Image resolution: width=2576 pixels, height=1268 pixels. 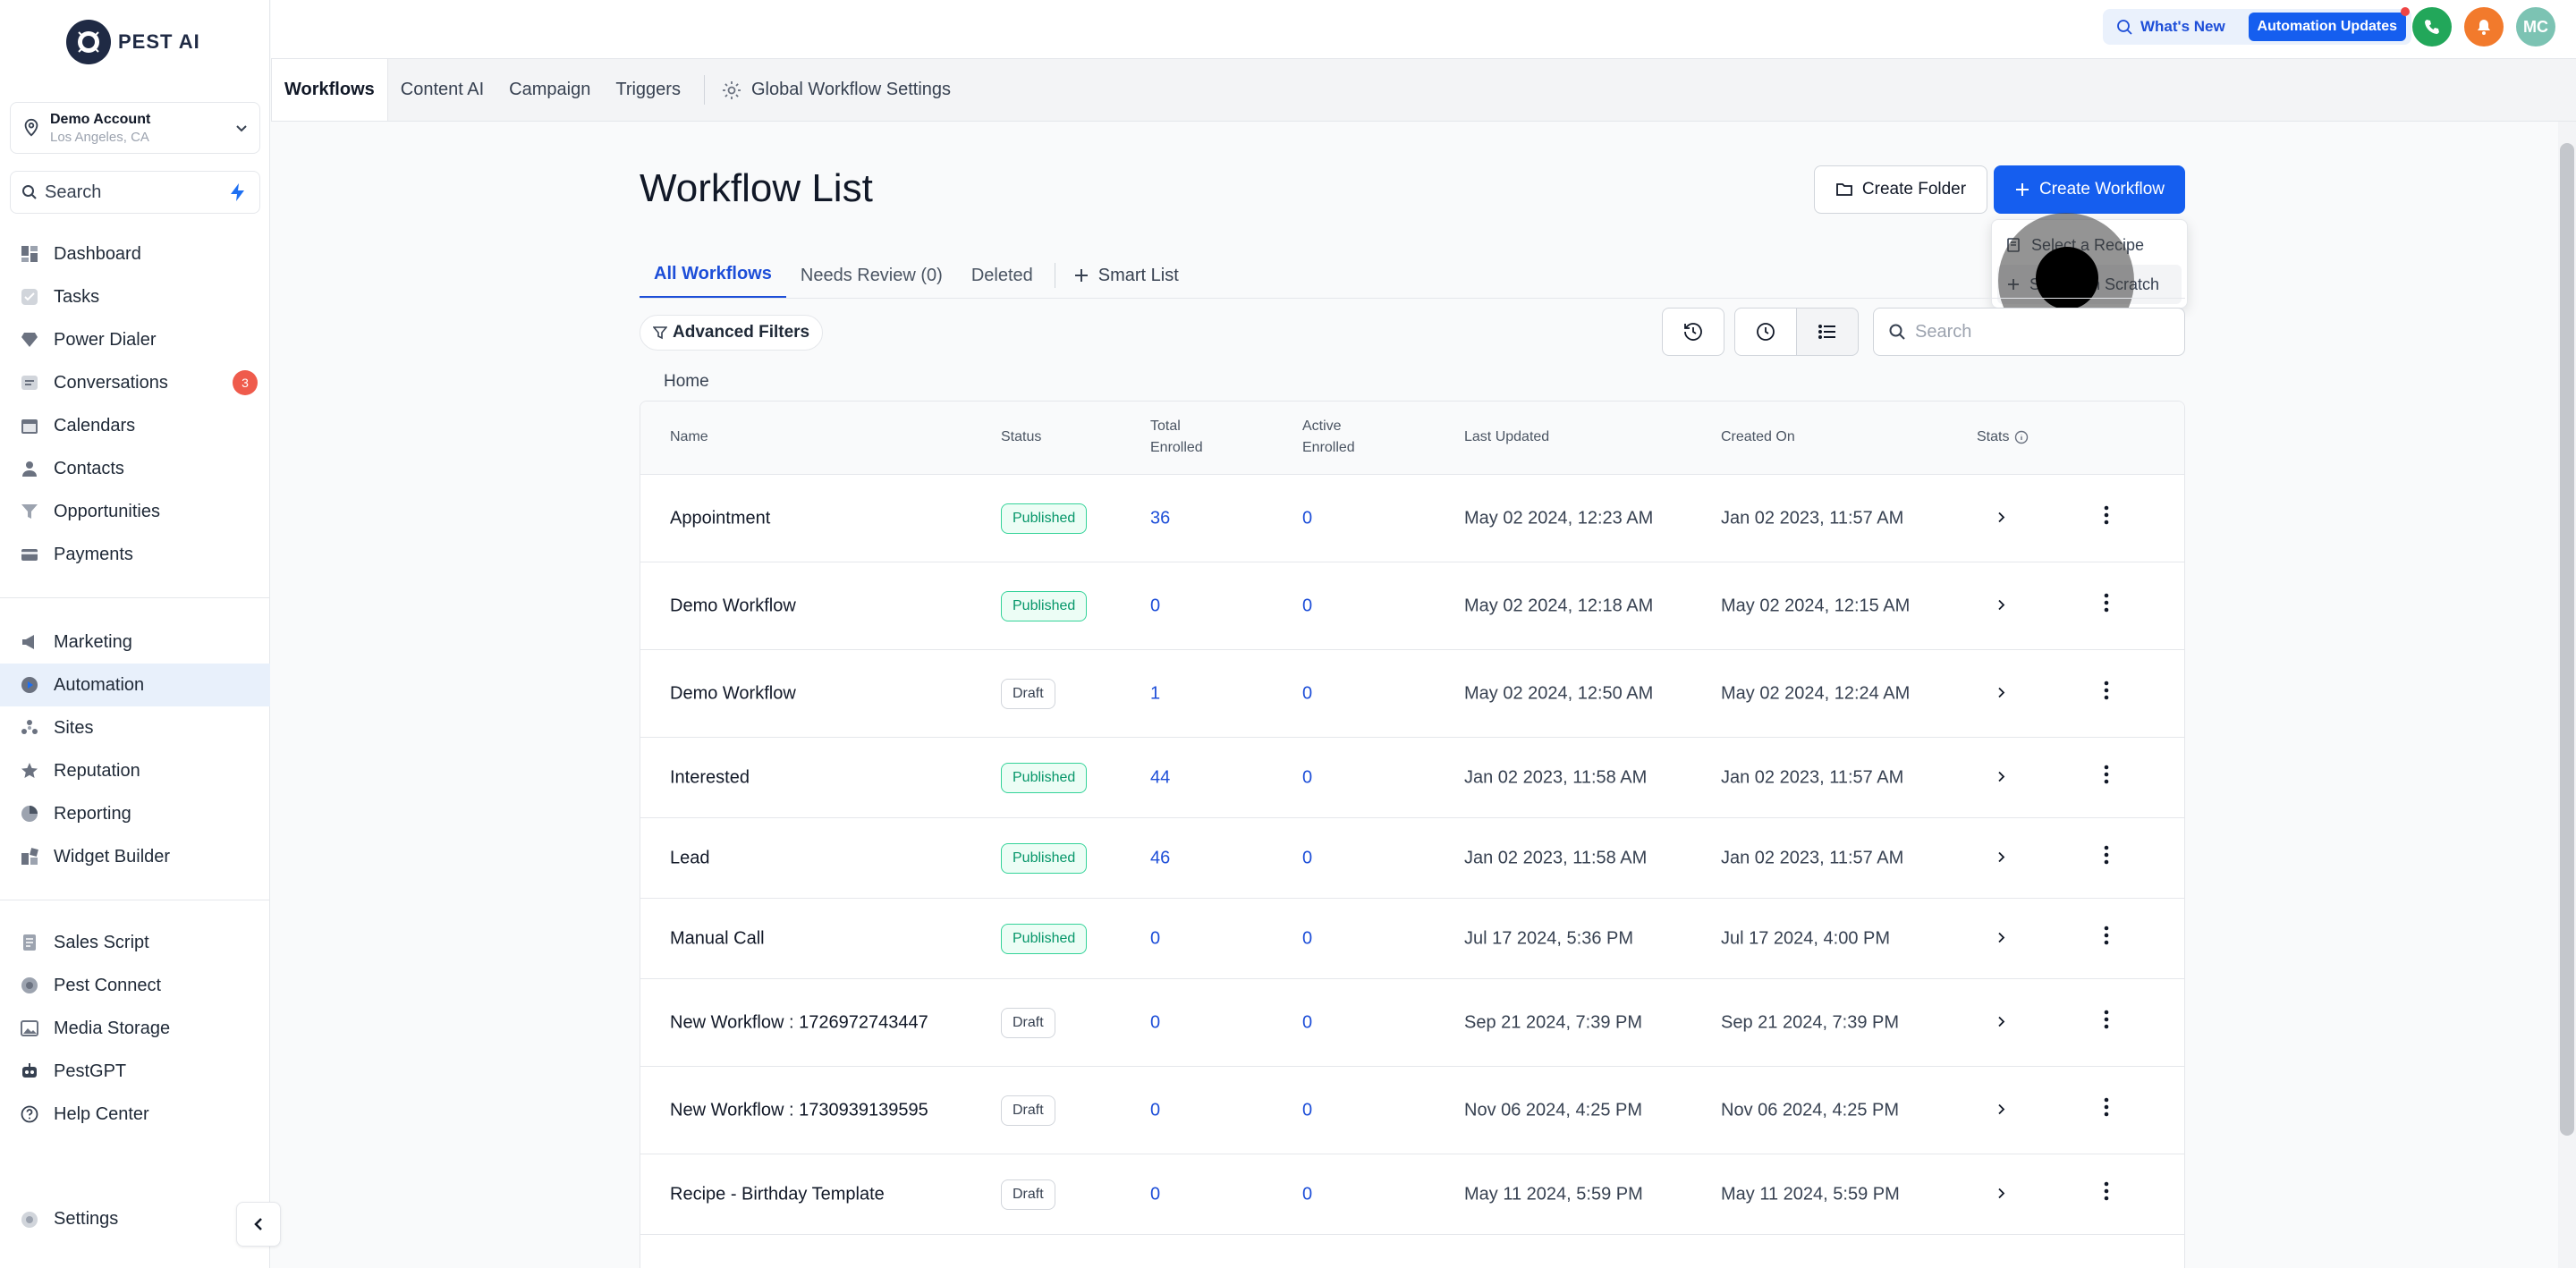 What do you see at coordinates (135, 554) in the screenshot?
I see `sidebar-item-payments: Payments` at bounding box center [135, 554].